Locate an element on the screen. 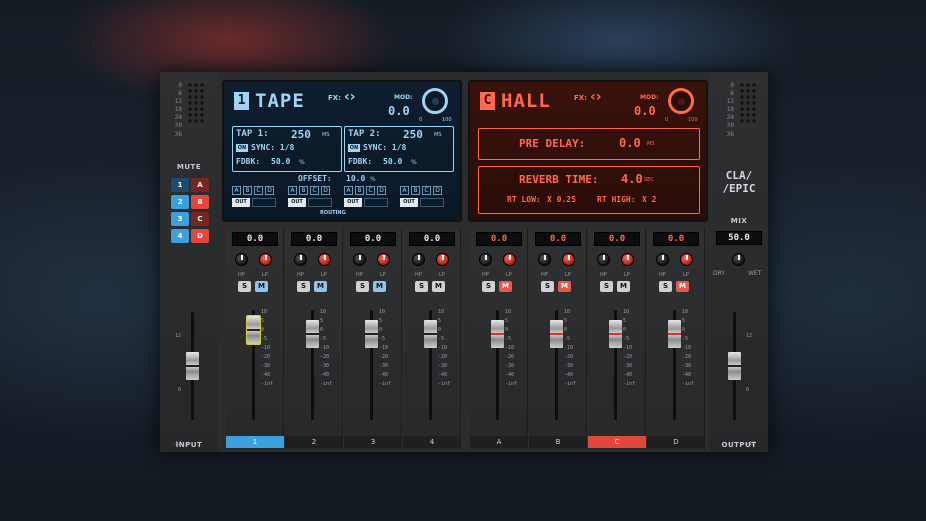 Image resolution: width=926 pixels, height=521 pixels. mute-button-b: B is located at coordinates (200, 202).